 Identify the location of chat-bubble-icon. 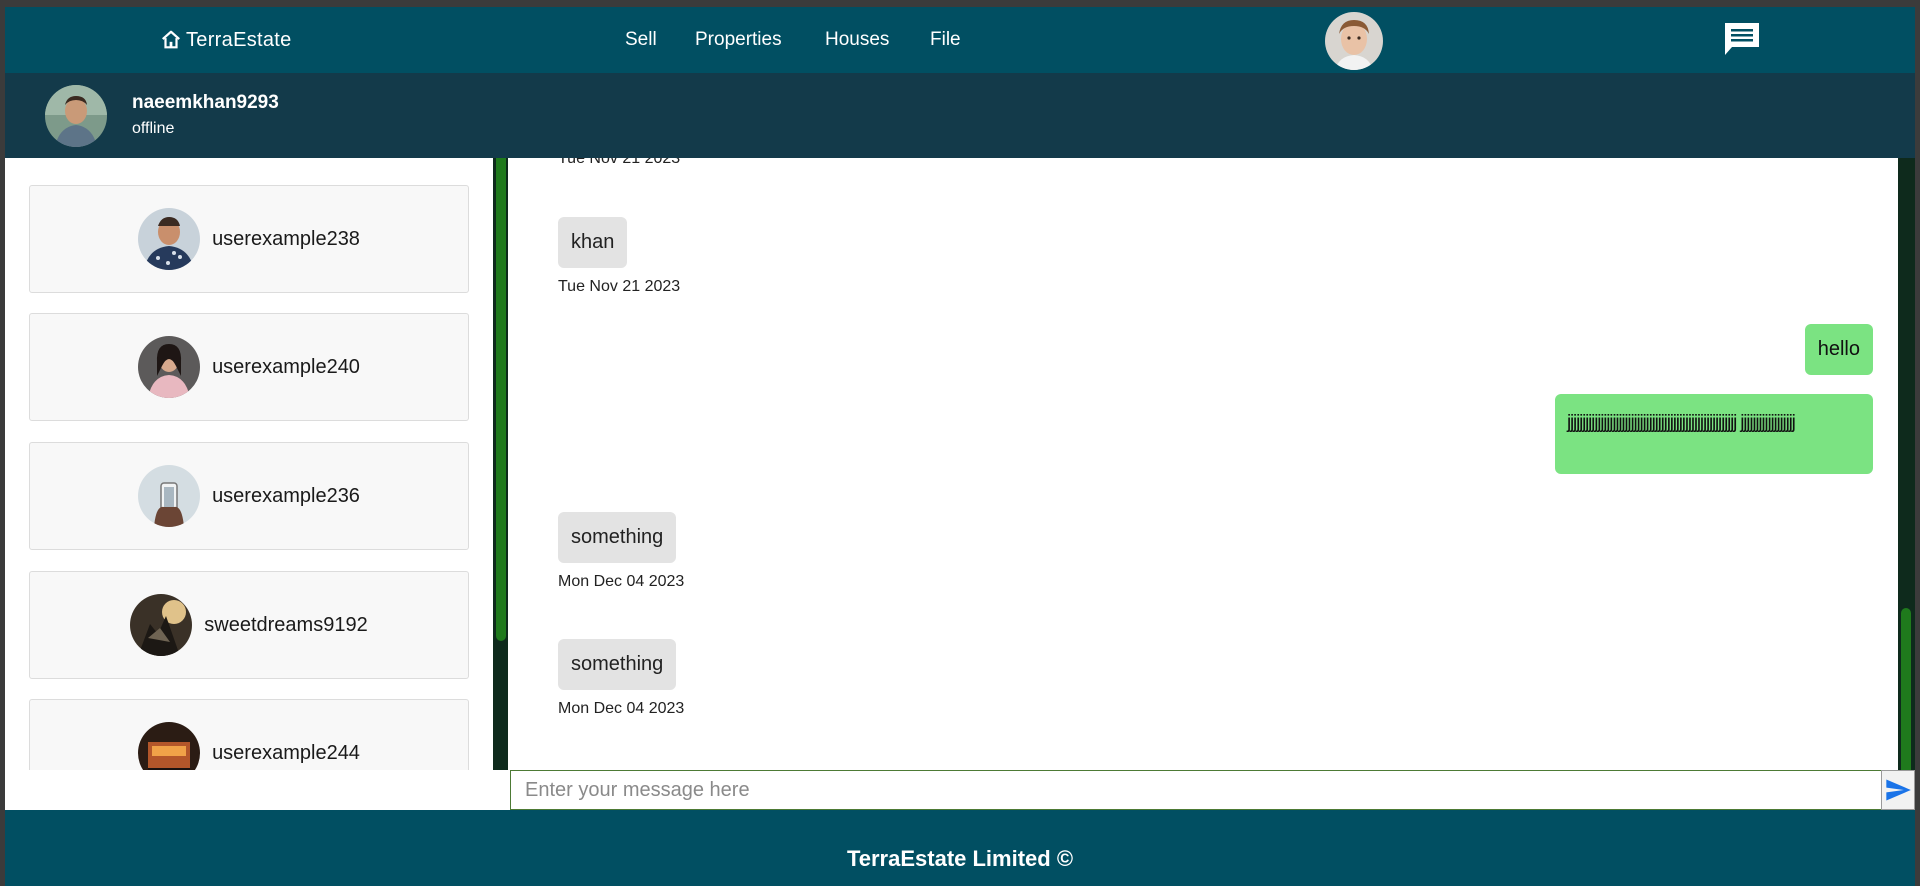
(1742, 39).